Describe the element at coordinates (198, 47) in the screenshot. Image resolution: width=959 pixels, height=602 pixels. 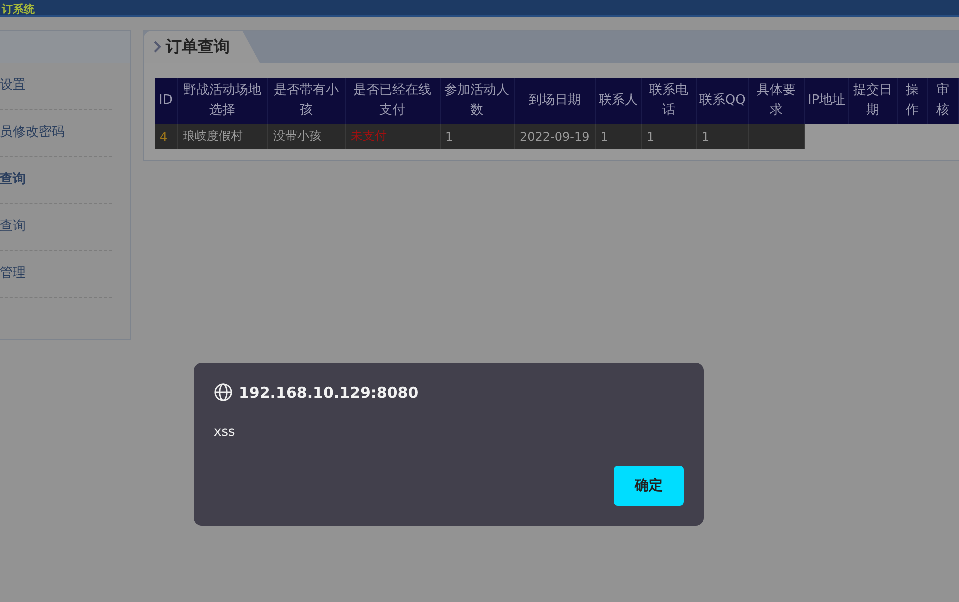
I see `panel-title: 订单查询` at that location.